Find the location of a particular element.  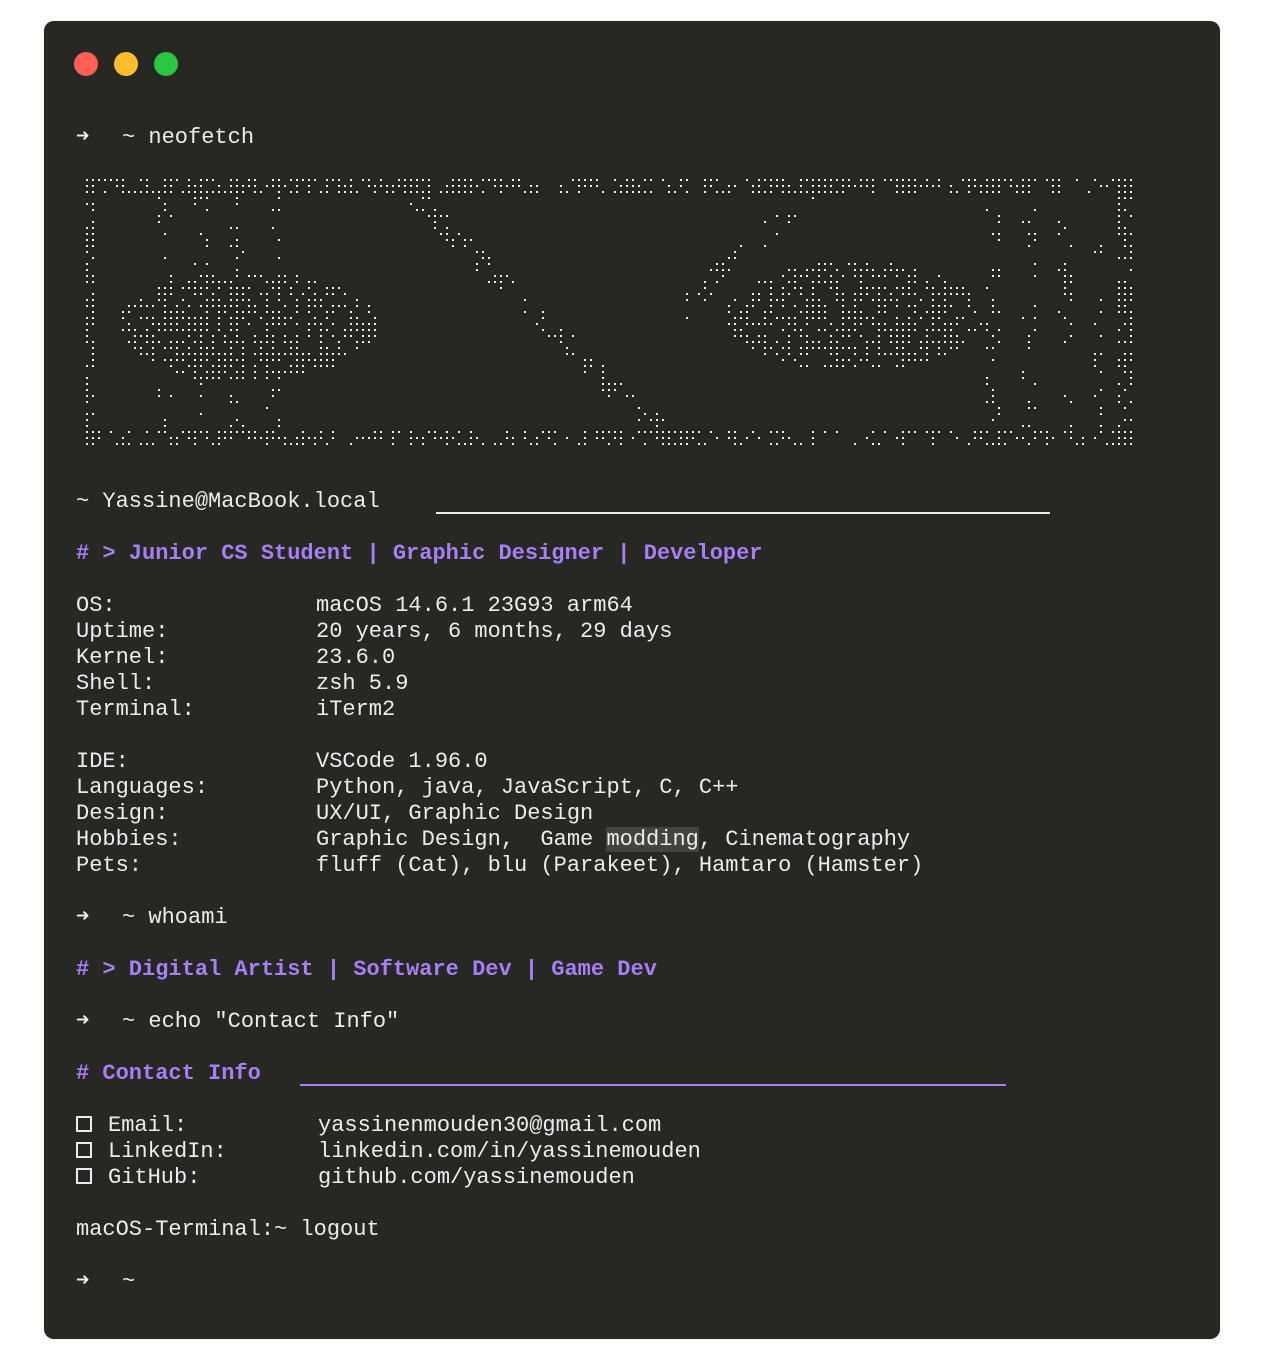

zoom-window-button is located at coordinates (166, 64).